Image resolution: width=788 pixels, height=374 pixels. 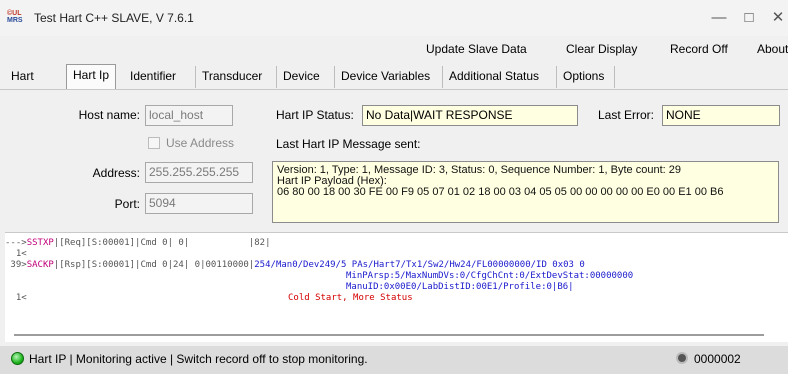 What do you see at coordinates (601, 49) in the screenshot?
I see `clear-display-button: Clear Display` at bounding box center [601, 49].